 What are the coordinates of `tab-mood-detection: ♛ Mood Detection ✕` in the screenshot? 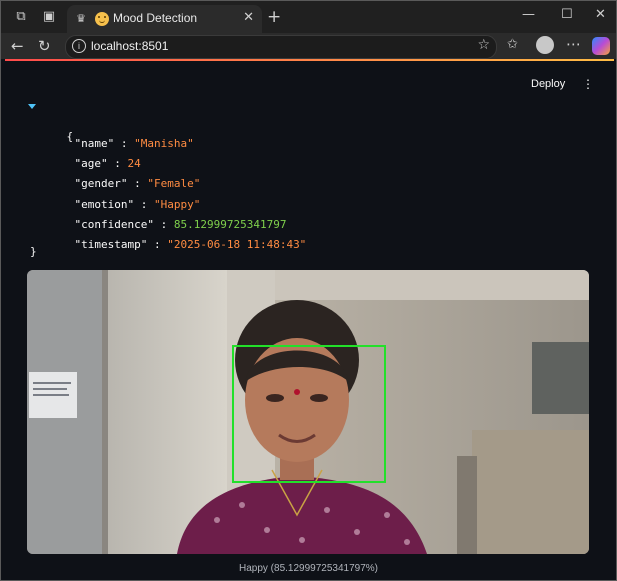 It's located at (164, 19).